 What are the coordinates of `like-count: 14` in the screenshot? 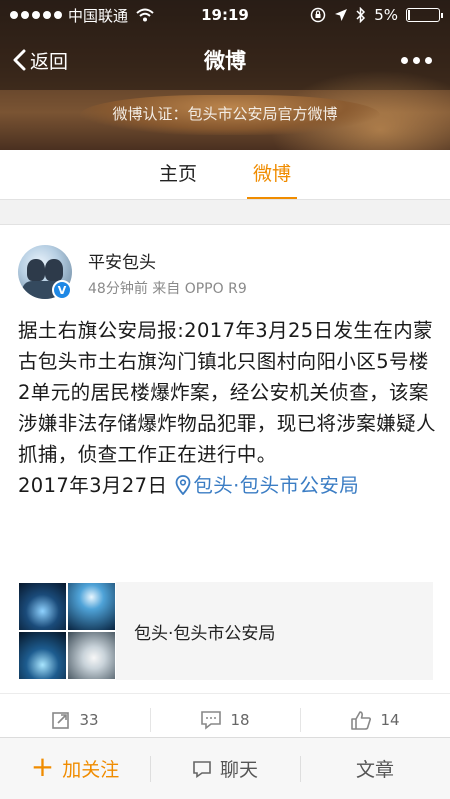 It's located at (390, 719).